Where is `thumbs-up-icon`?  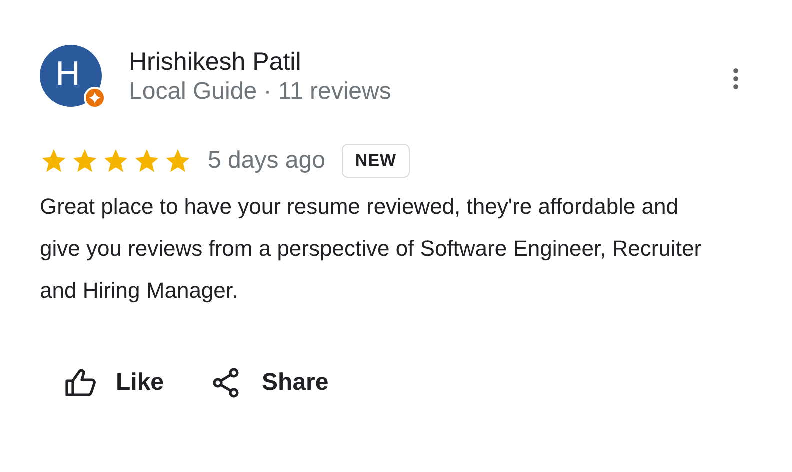 thumbs-up-icon is located at coordinates (81, 383).